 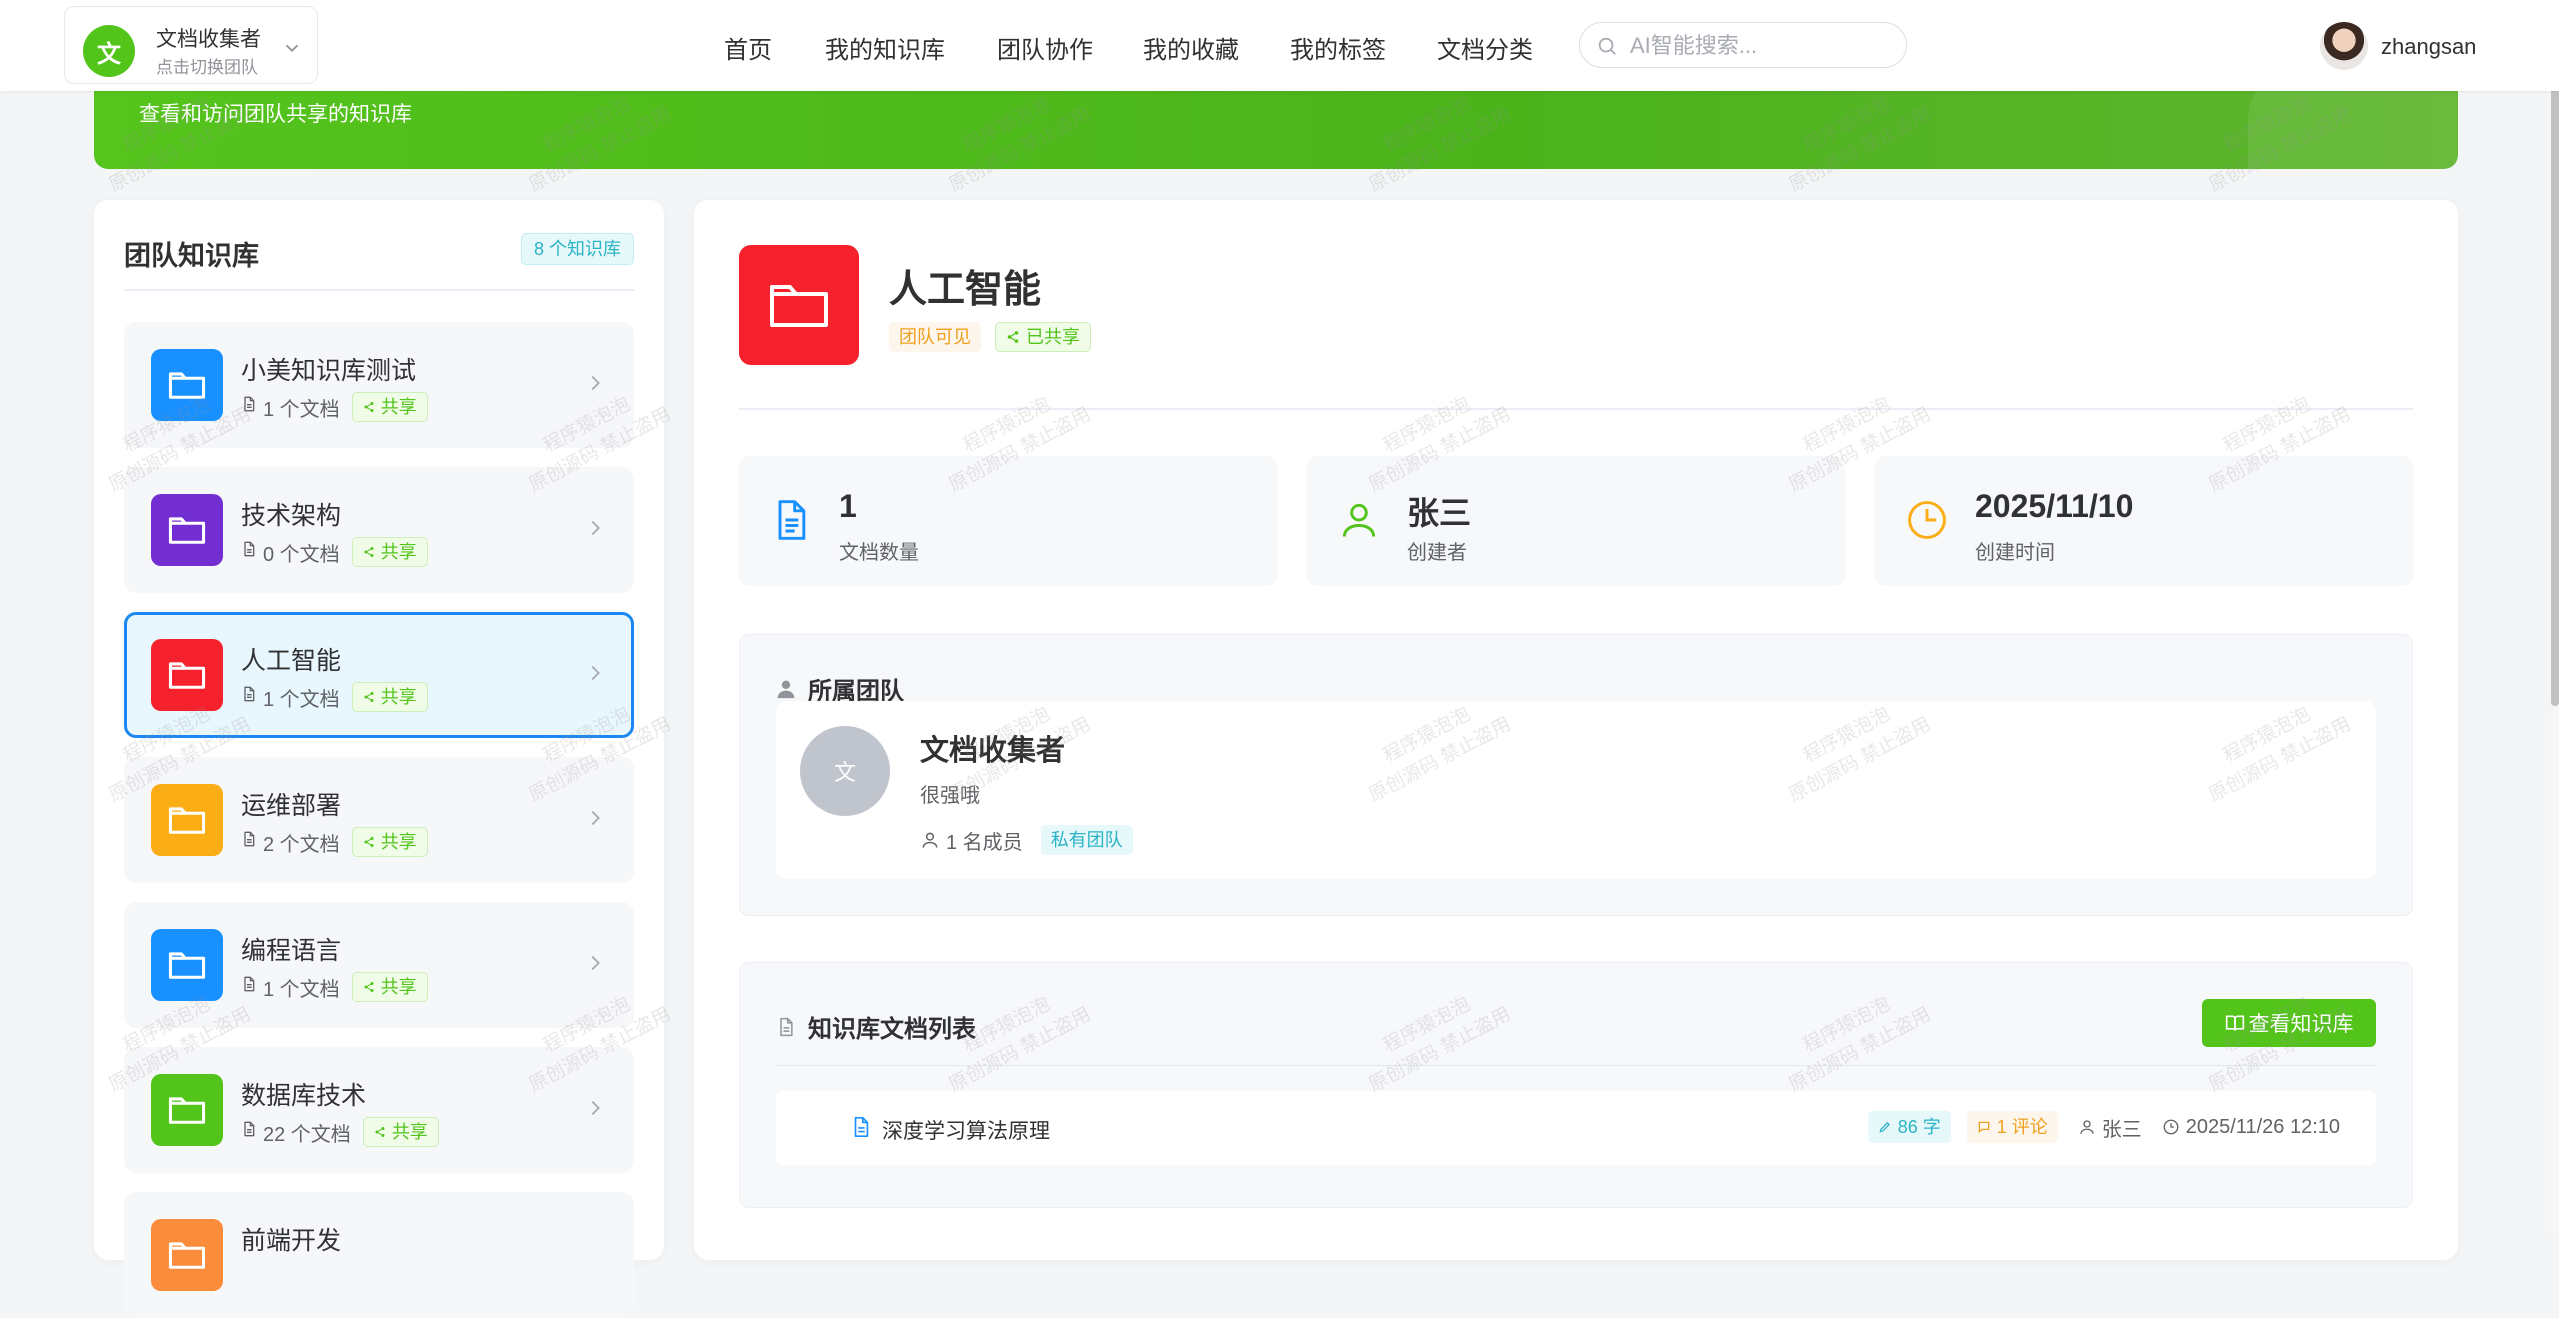 What do you see at coordinates (191, 256) in the screenshot?
I see `sidebar-title: 团队知识库` at bounding box center [191, 256].